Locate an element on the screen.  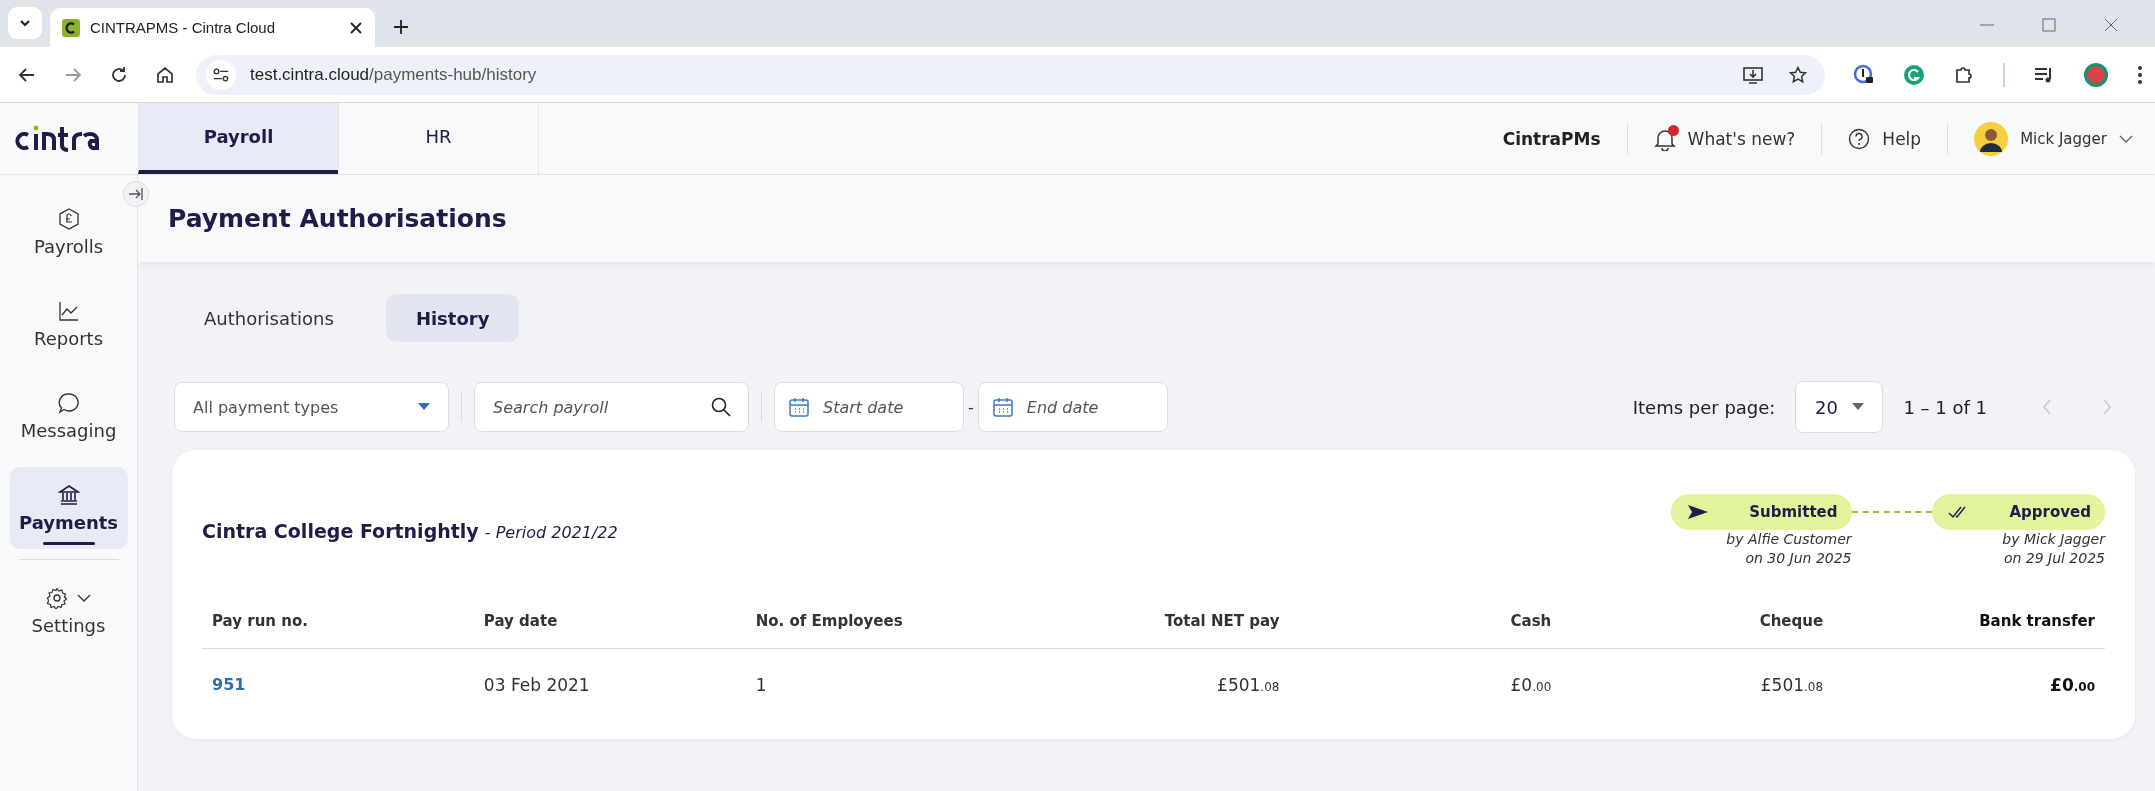
help-link: Help is located at coordinates (1885, 138).